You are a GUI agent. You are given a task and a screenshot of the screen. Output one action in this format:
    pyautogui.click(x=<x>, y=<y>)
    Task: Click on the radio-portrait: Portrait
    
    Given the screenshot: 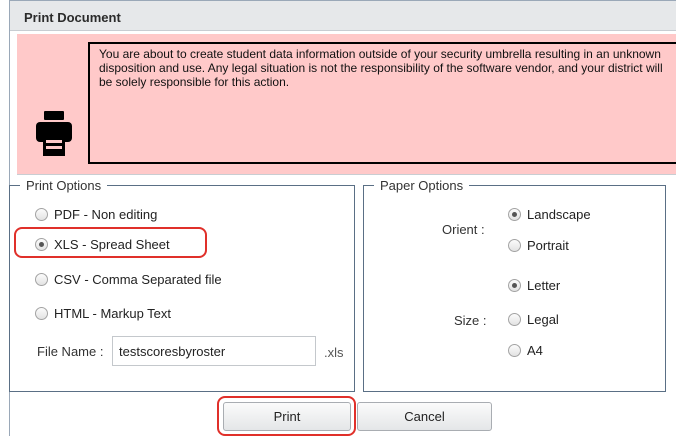 What is the action you would take?
    pyautogui.click(x=538, y=245)
    